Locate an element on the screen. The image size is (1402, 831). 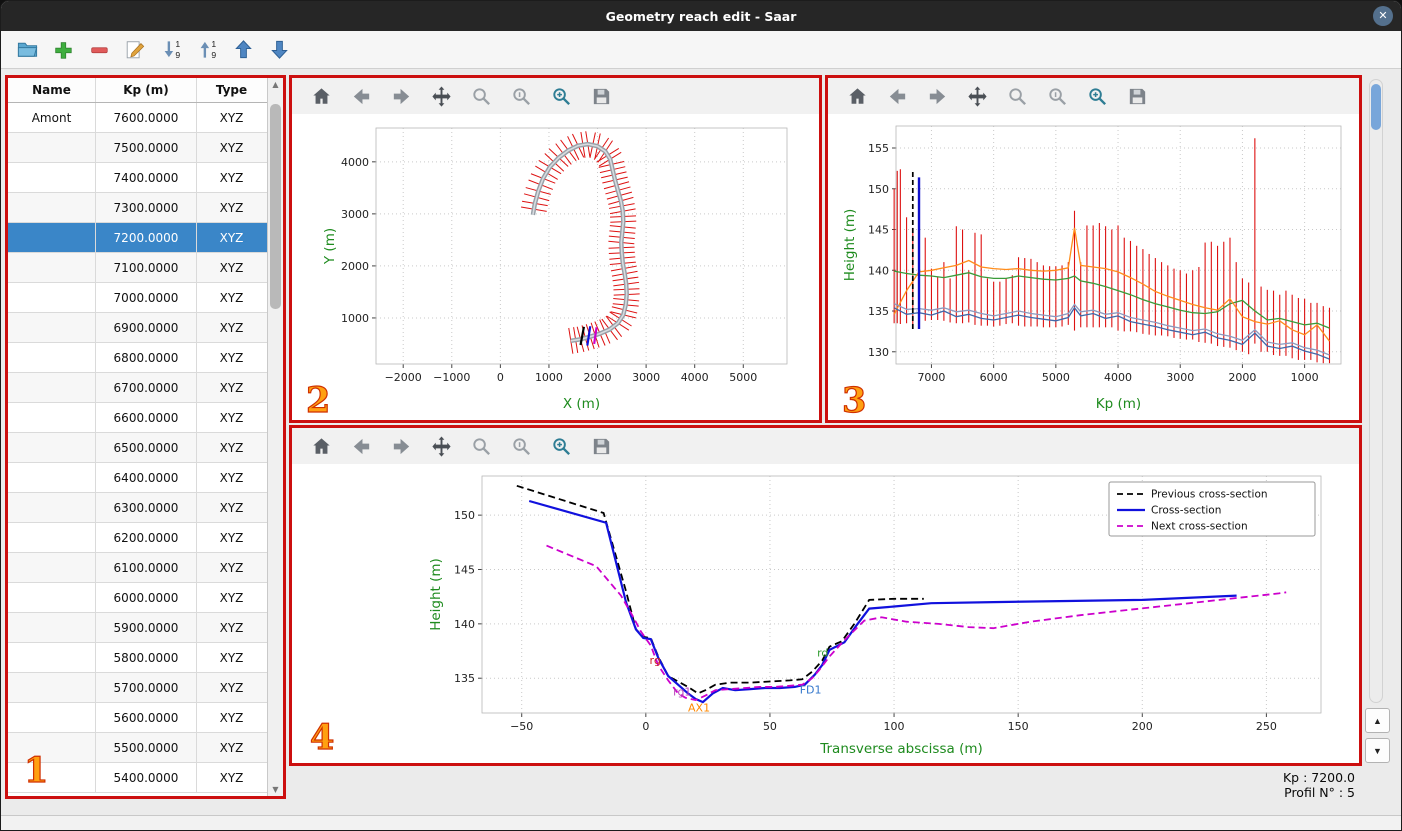
window-scrollbar-thumb is located at coordinates (1376, 107).